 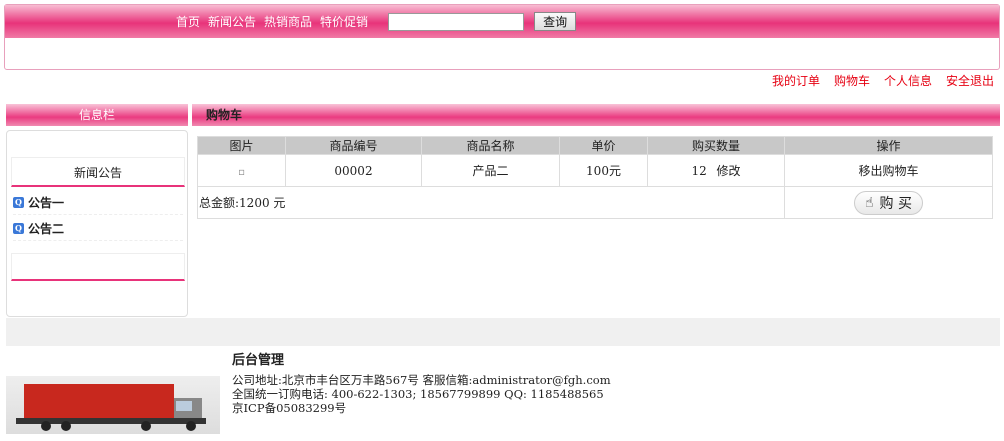 I want to click on admin-link: 后台管理, so click(x=258, y=358).